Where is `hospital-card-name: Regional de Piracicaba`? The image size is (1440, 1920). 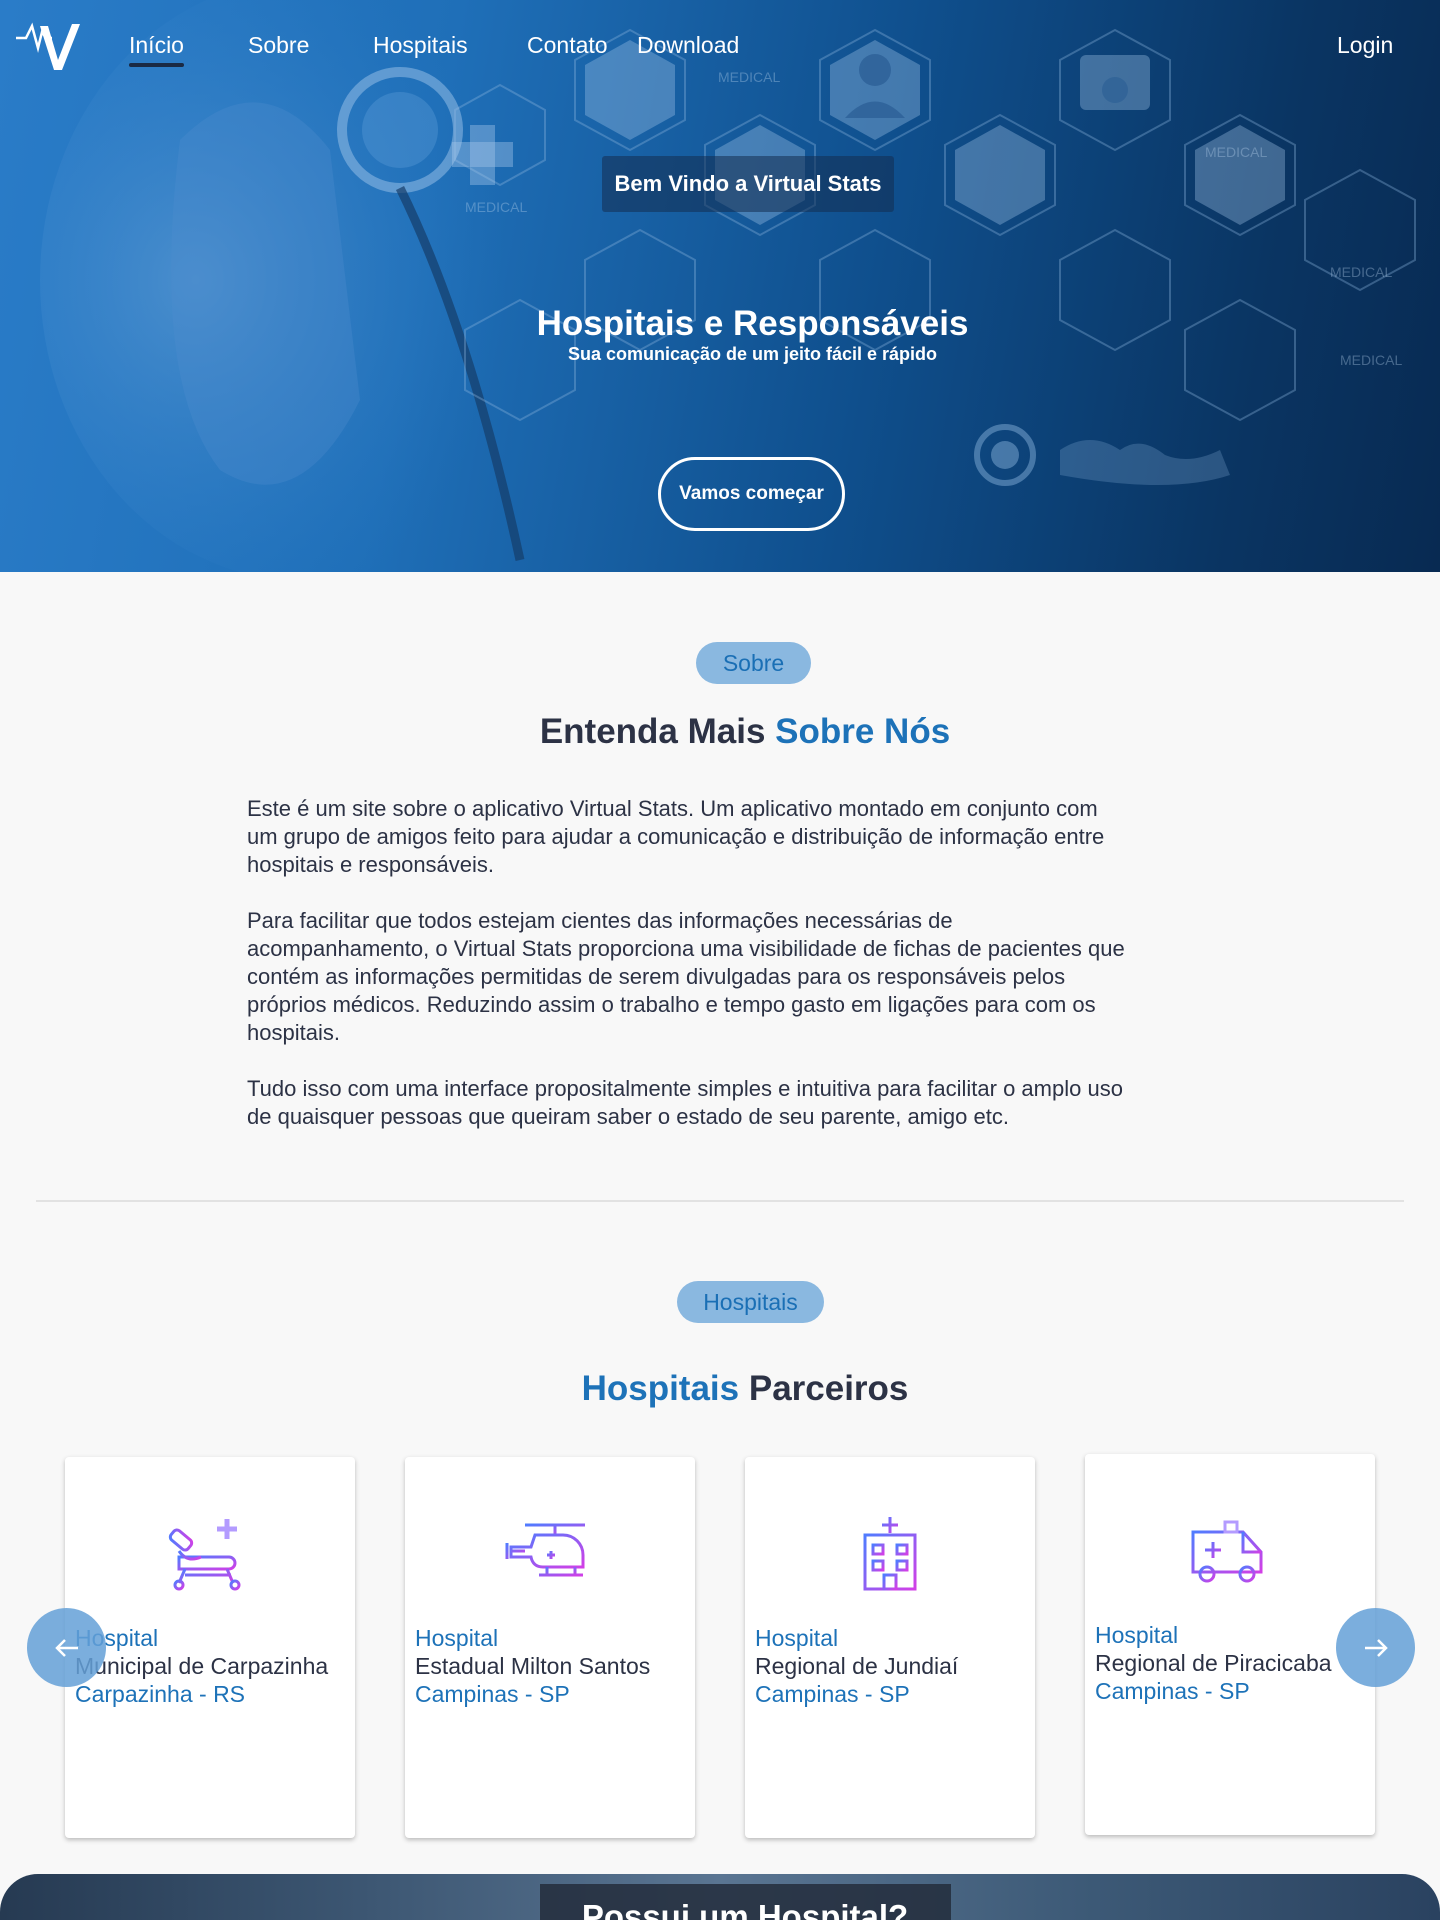
hospital-card-name: Regional de Piracicaba is located at coordinates (1213, 1663).